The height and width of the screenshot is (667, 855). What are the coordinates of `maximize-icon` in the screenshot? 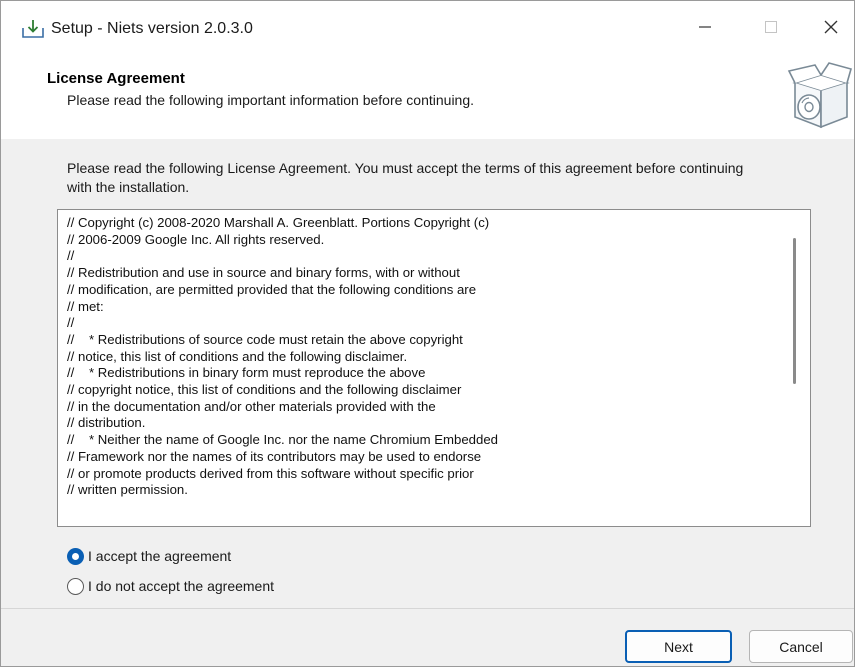 It's located at (771, 27).